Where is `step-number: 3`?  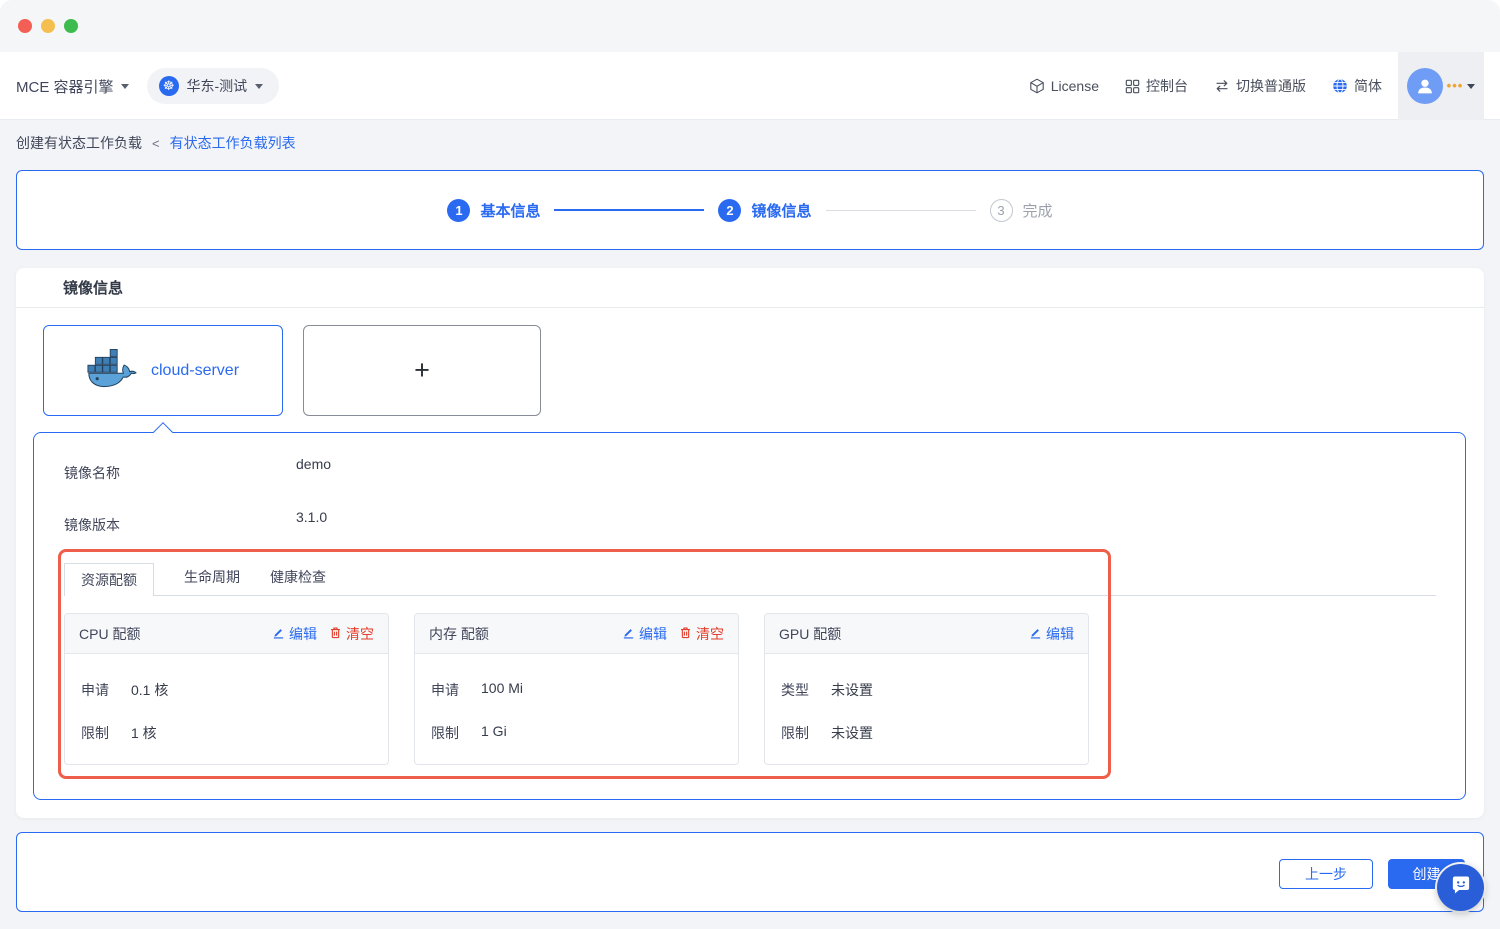 step-number: 3 is located at coordinates (1001, 210).